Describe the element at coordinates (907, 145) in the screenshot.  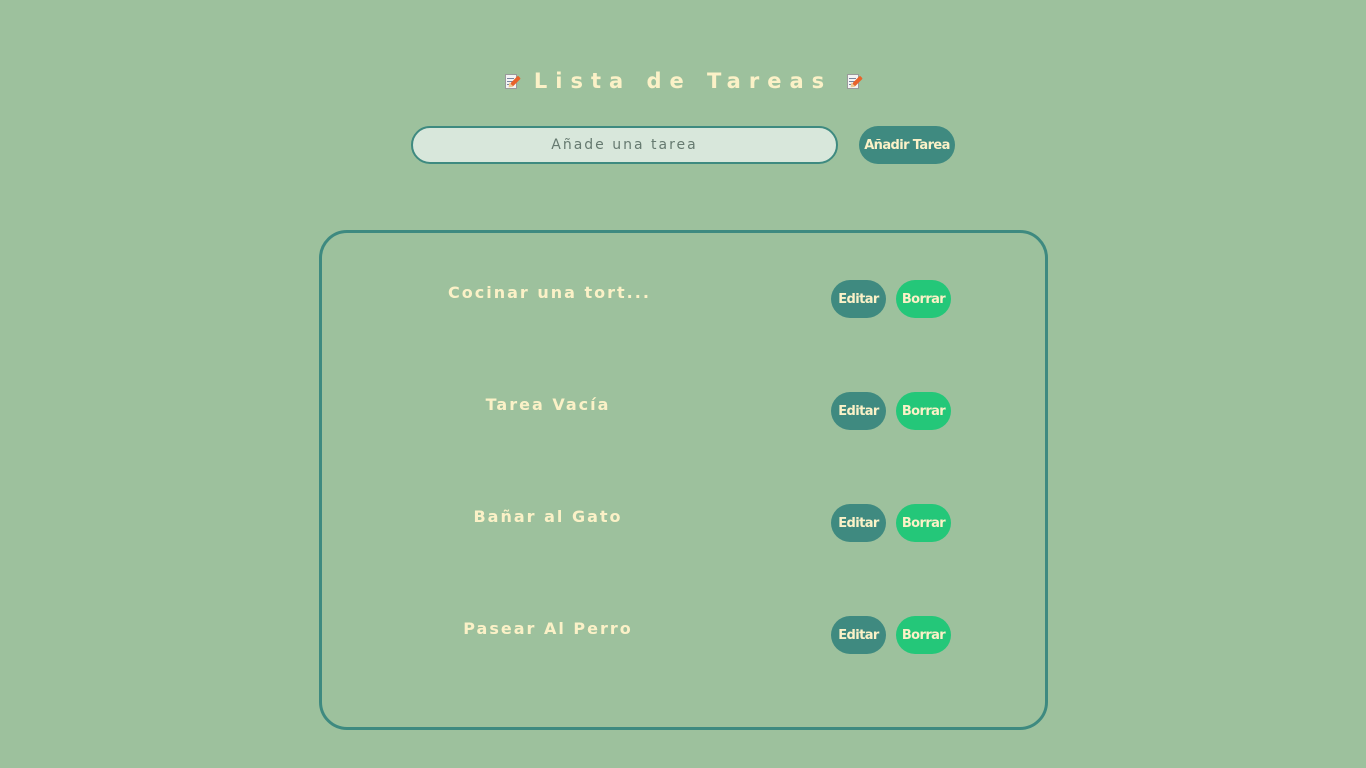
I see `add-task-button: Añadir Tarea` at that location.